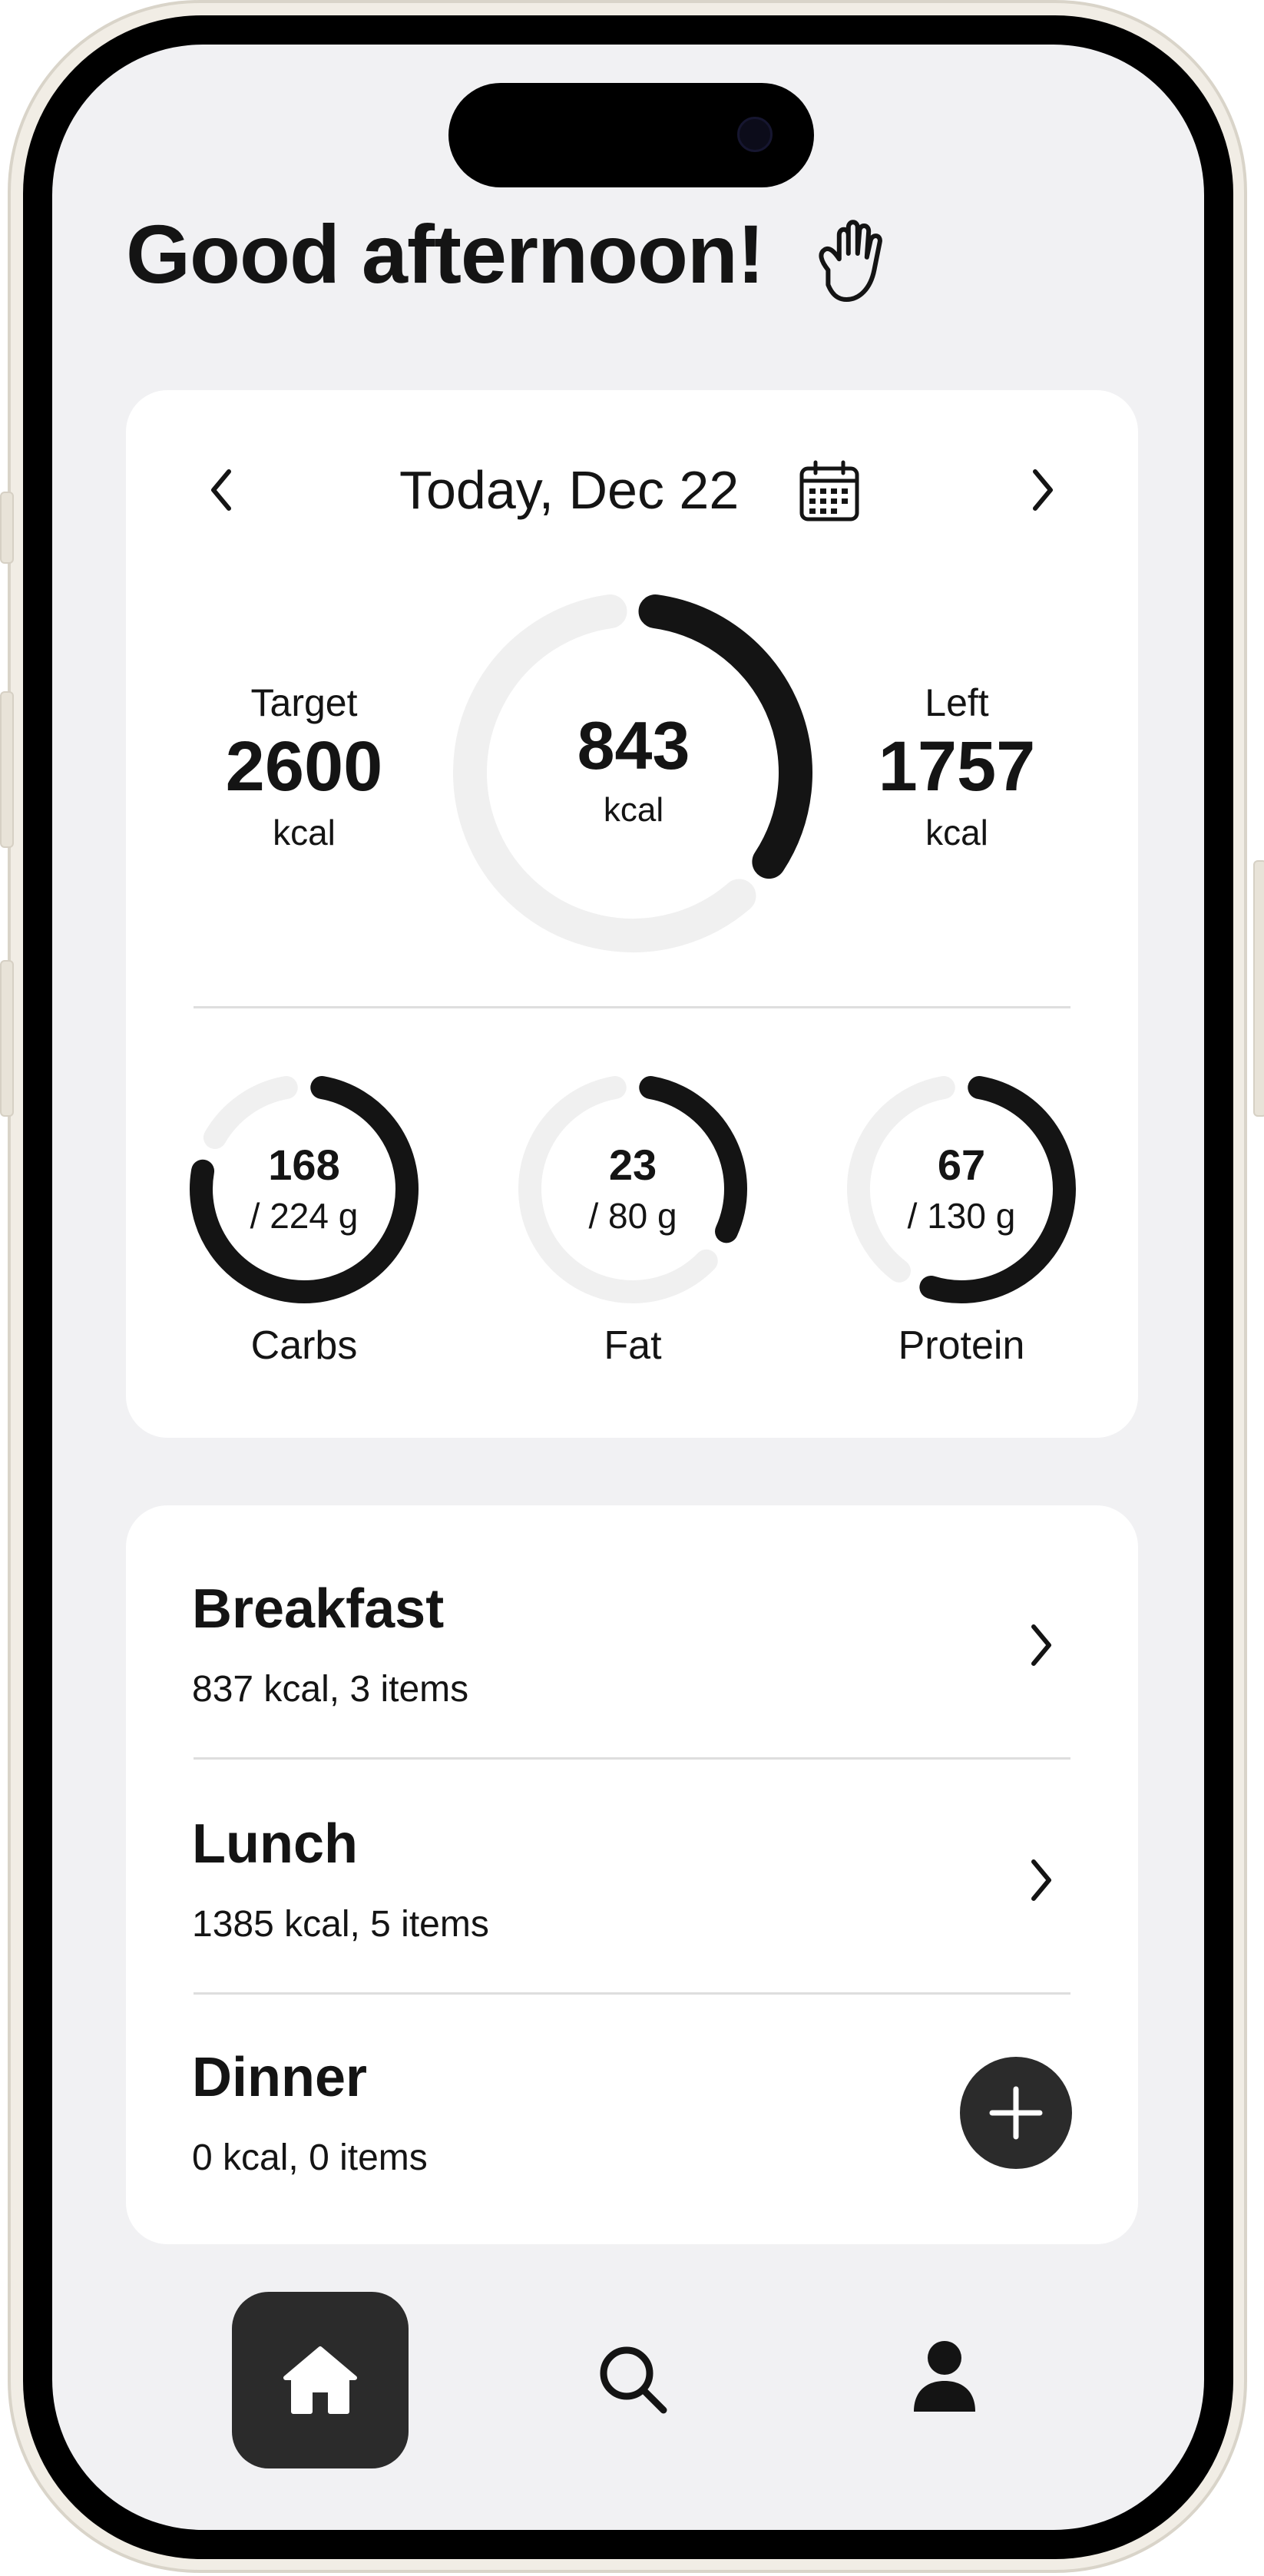  I want to click on carbs-ring-track, so click(251, 1112).